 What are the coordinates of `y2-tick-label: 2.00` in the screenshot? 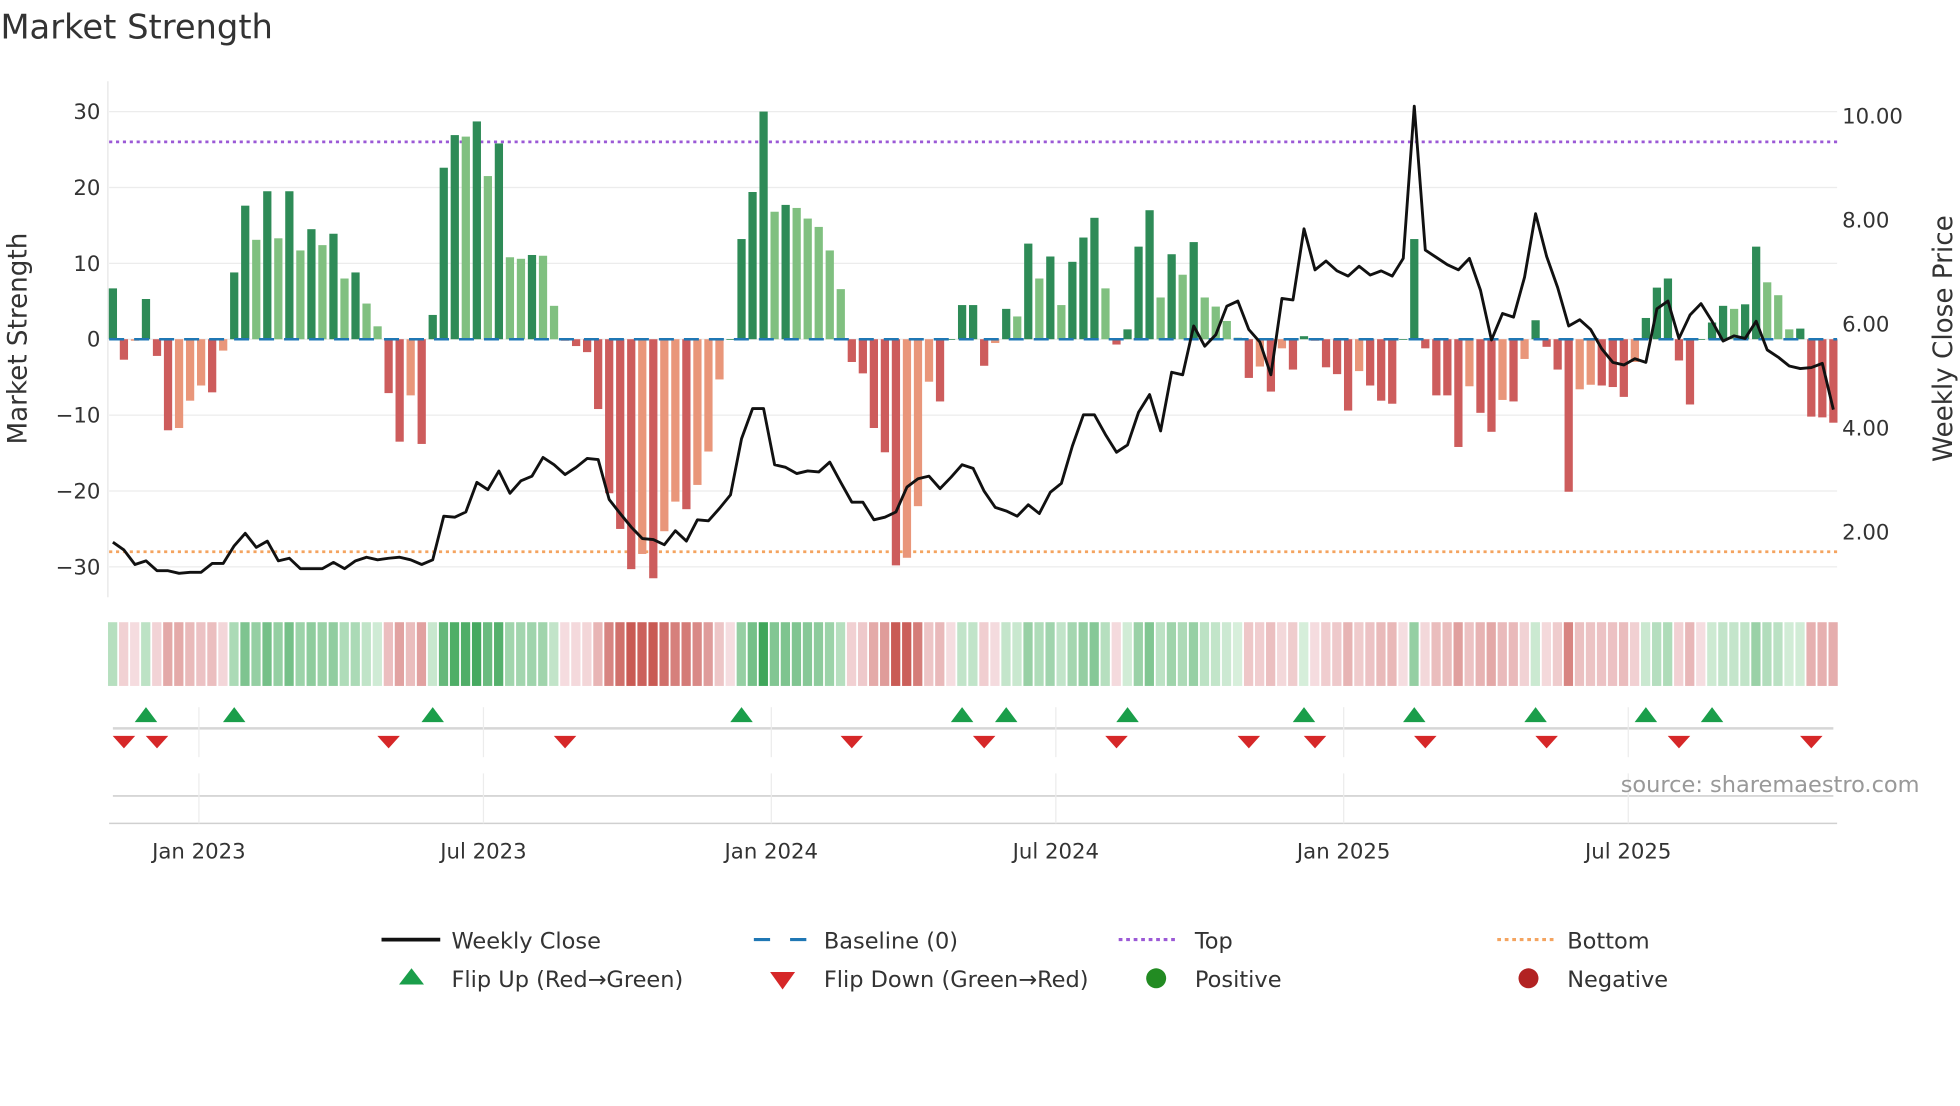 It's located at (1865, 532).